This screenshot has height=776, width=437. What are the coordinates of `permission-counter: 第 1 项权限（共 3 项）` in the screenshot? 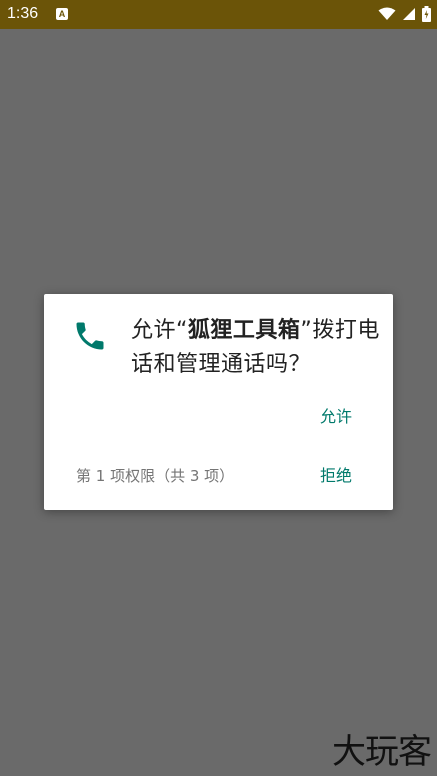 It's located at (155, 476).